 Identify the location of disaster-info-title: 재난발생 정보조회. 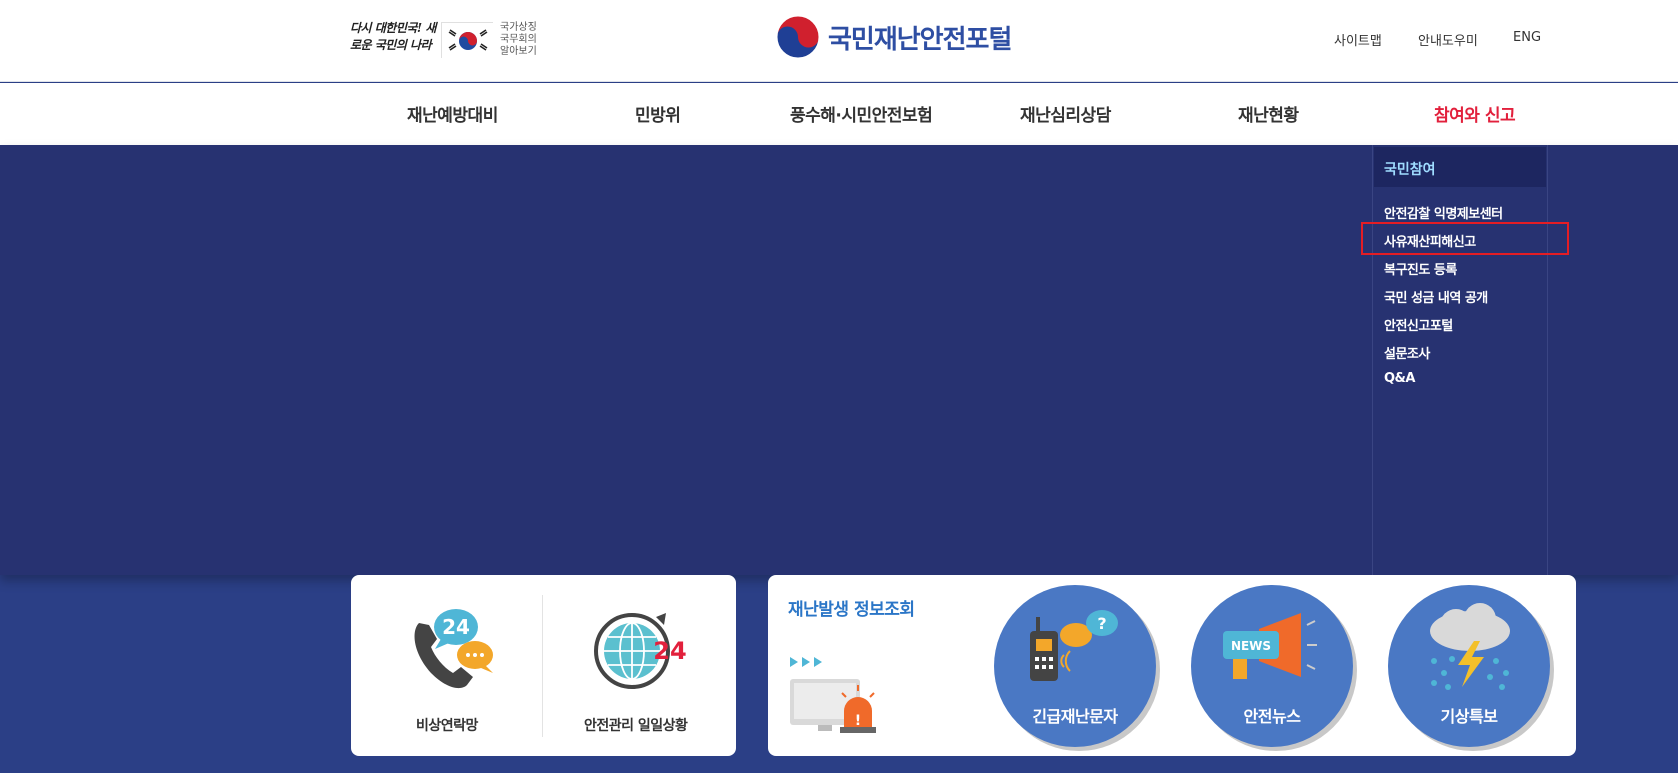
(851, 610).